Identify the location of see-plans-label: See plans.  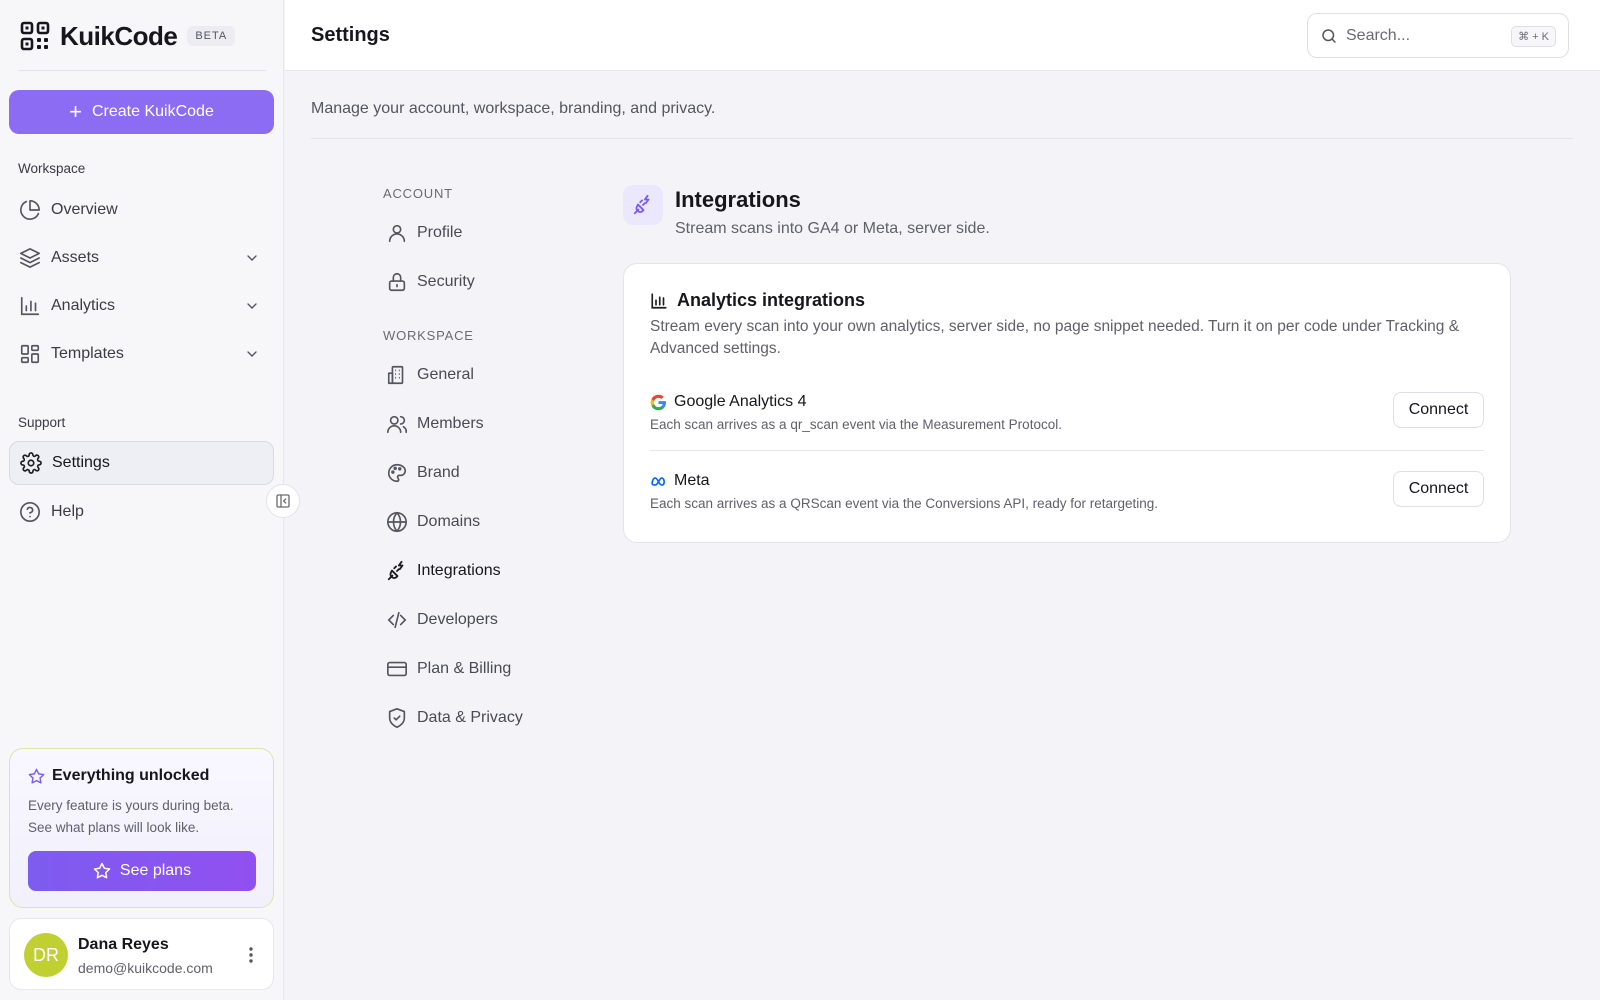
(155, 870).